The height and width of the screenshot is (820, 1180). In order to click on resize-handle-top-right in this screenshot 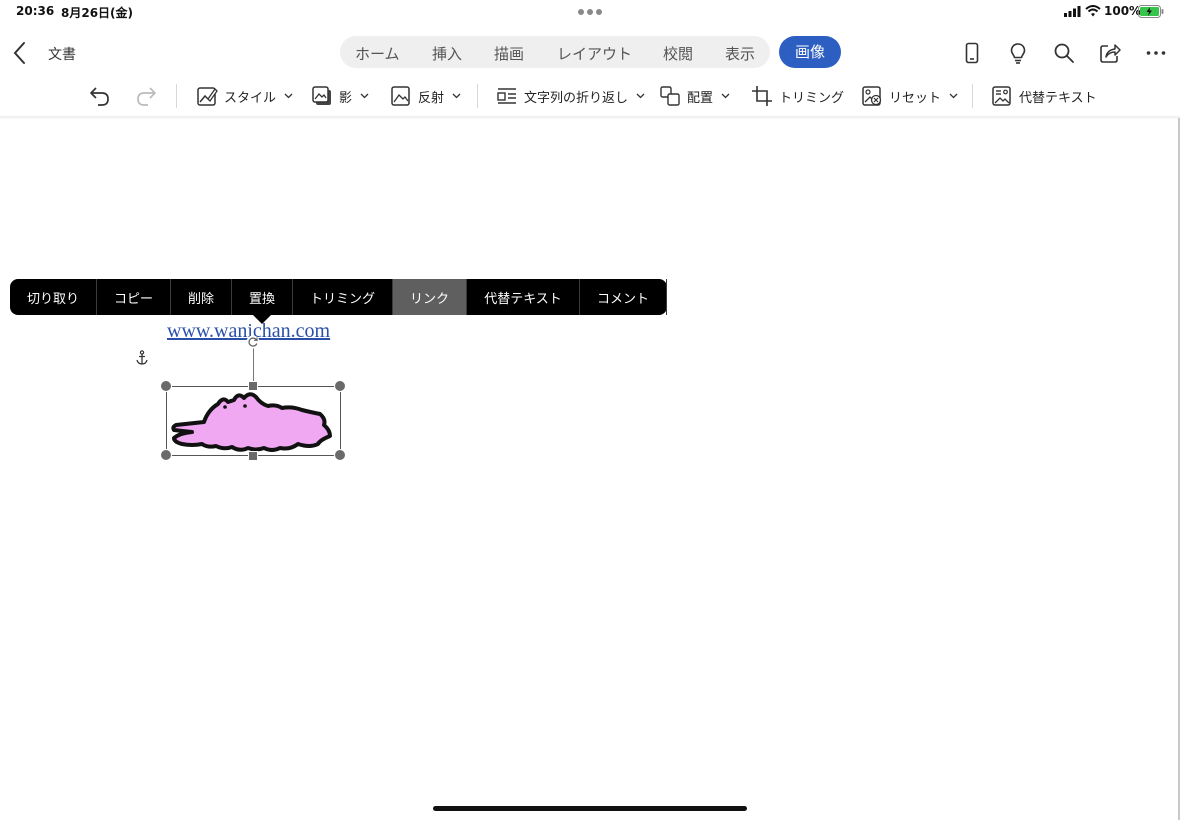, I will do `click(340, 386)`.